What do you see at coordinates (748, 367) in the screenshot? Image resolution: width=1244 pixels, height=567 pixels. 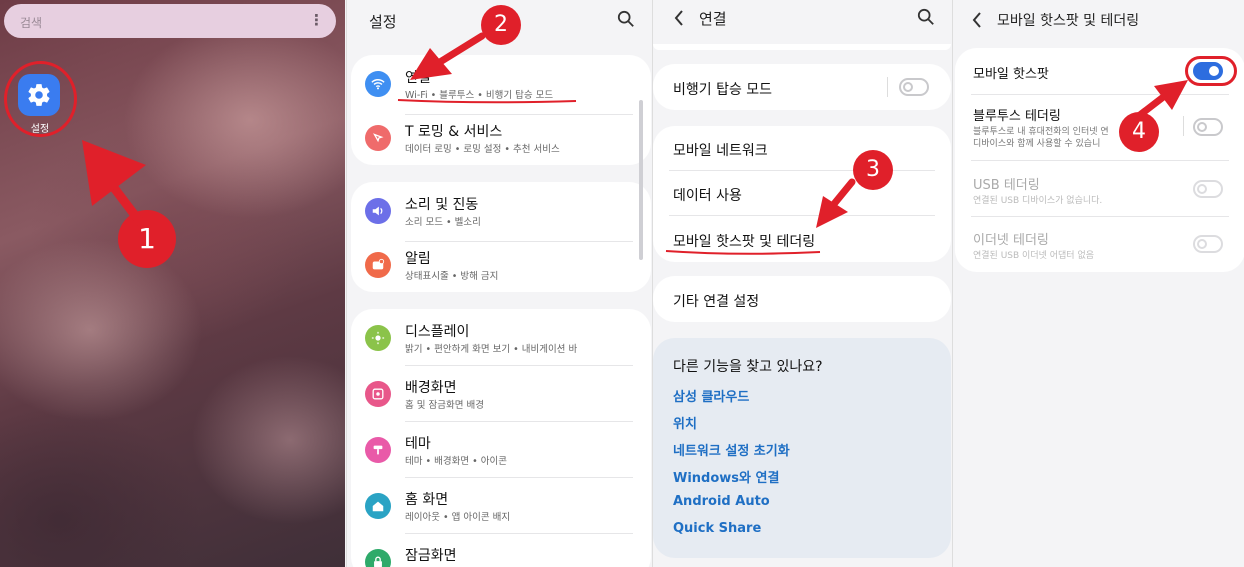 I see `suggestions-title: 다른 기능을 찾고 있나요?` at bounding box center [748, 367].